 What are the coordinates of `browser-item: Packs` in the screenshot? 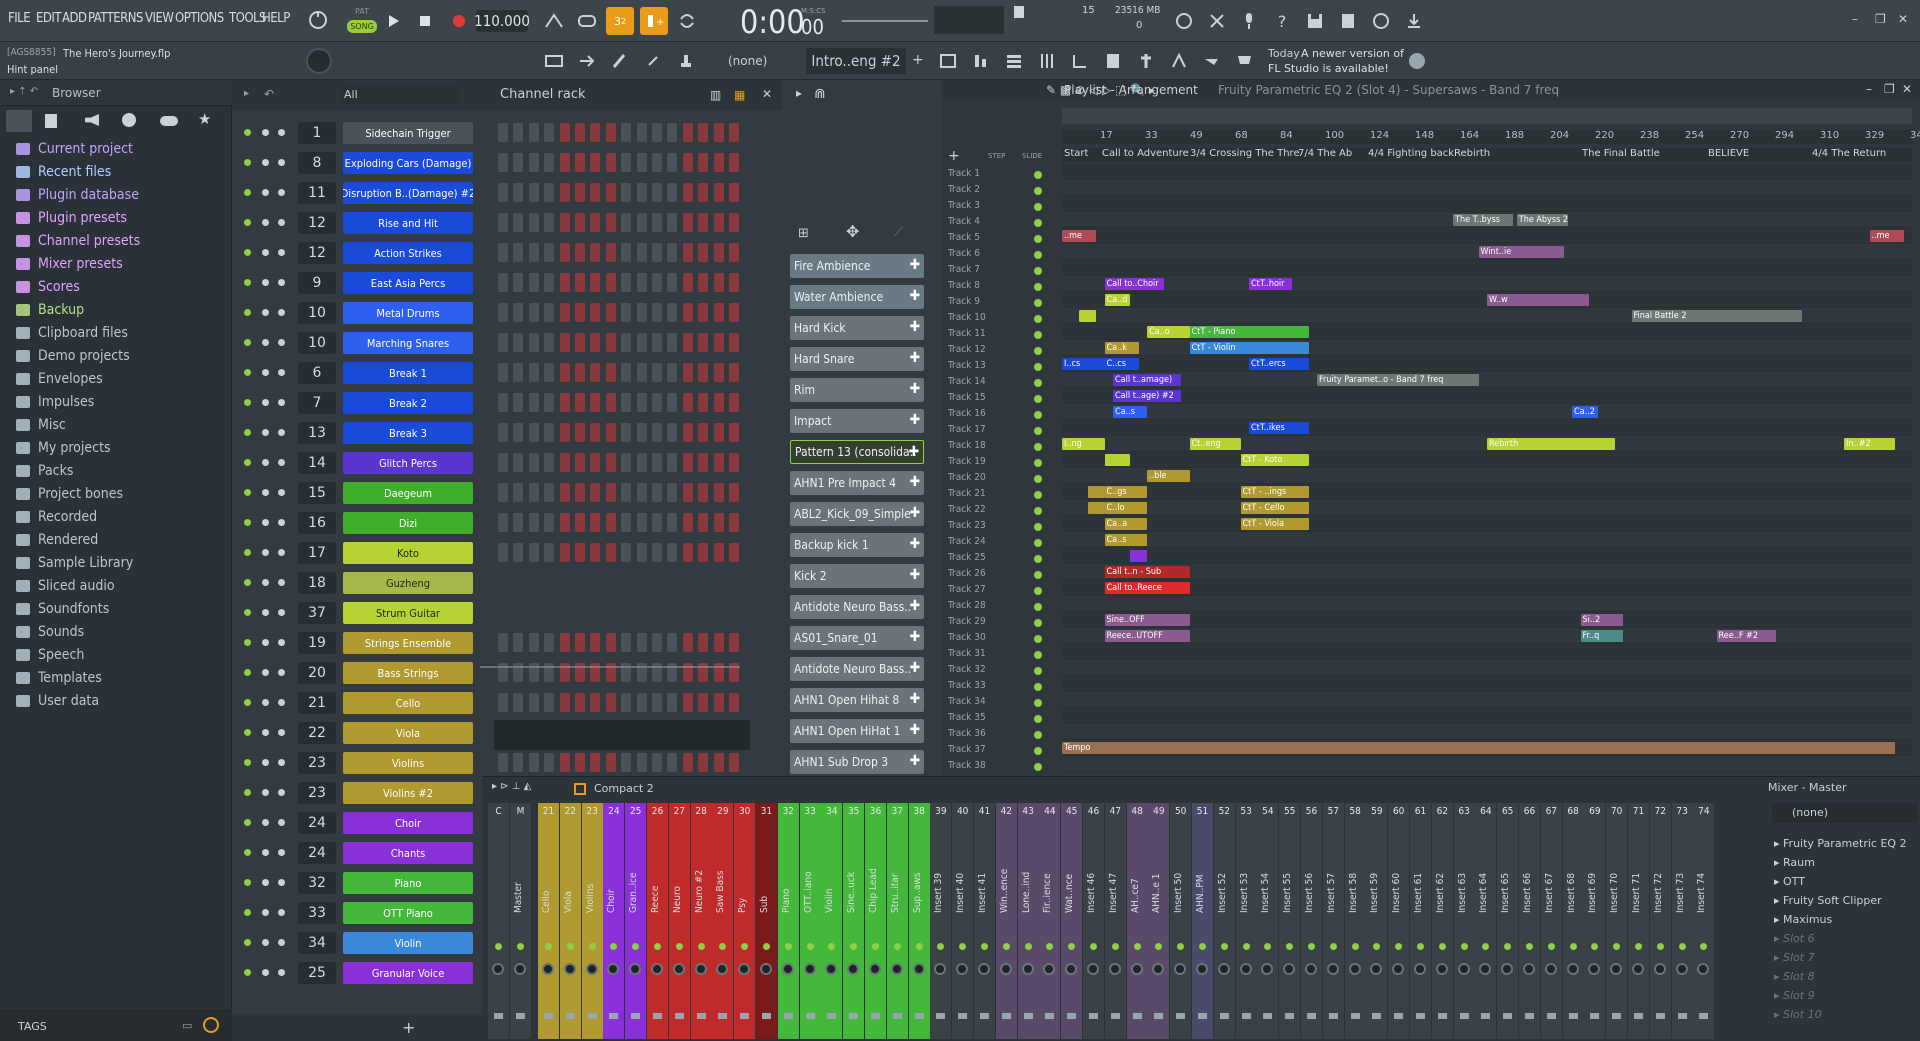 It's located at (44, 471).